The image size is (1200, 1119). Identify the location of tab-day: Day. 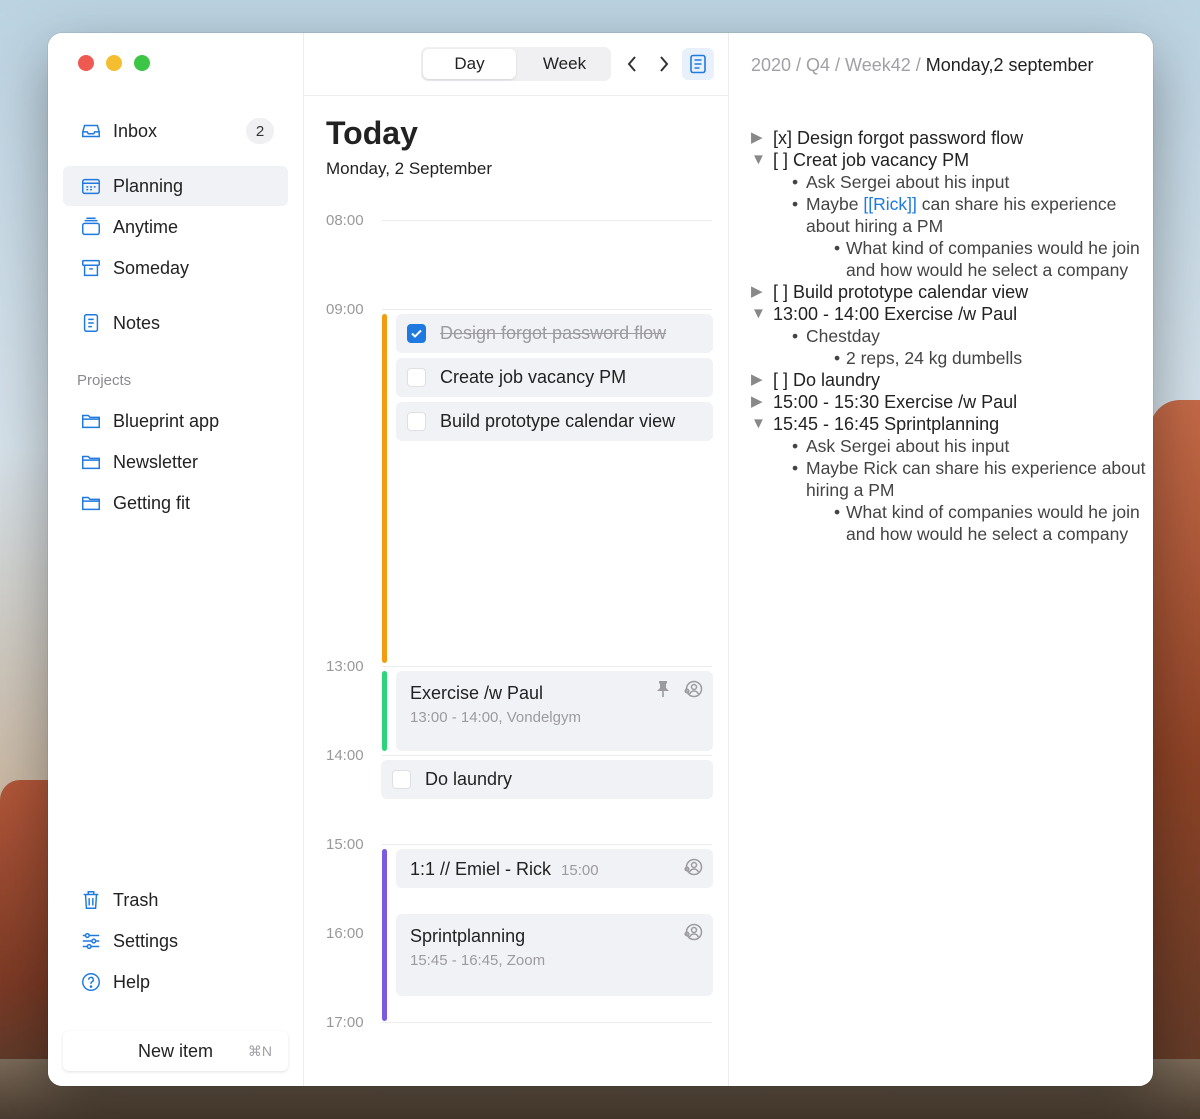
(469, 64).